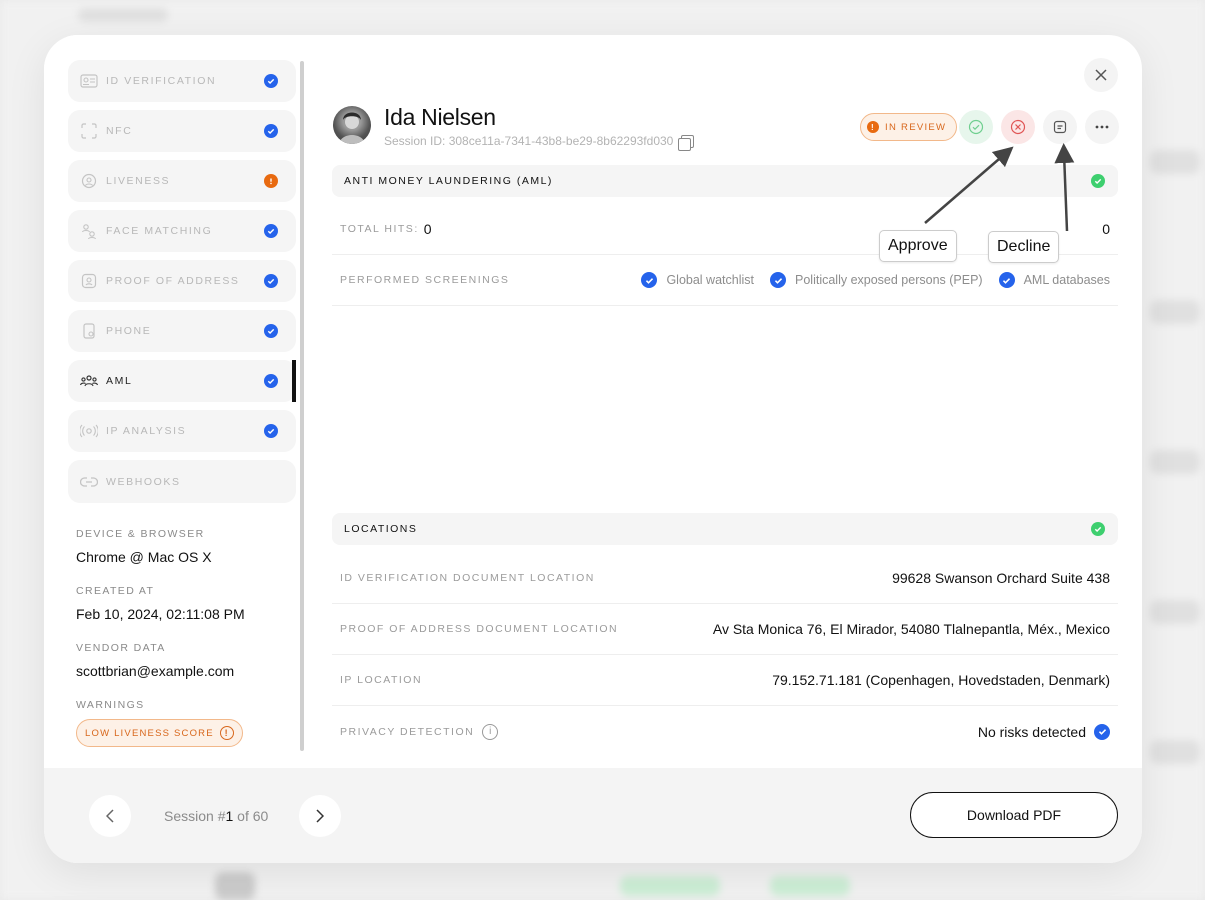  Describe the element at coordinates (144, 546) in the screenshot. I see `device-browser: DEVICE & BROWSER Chrome @ Mac OS X` at that location.